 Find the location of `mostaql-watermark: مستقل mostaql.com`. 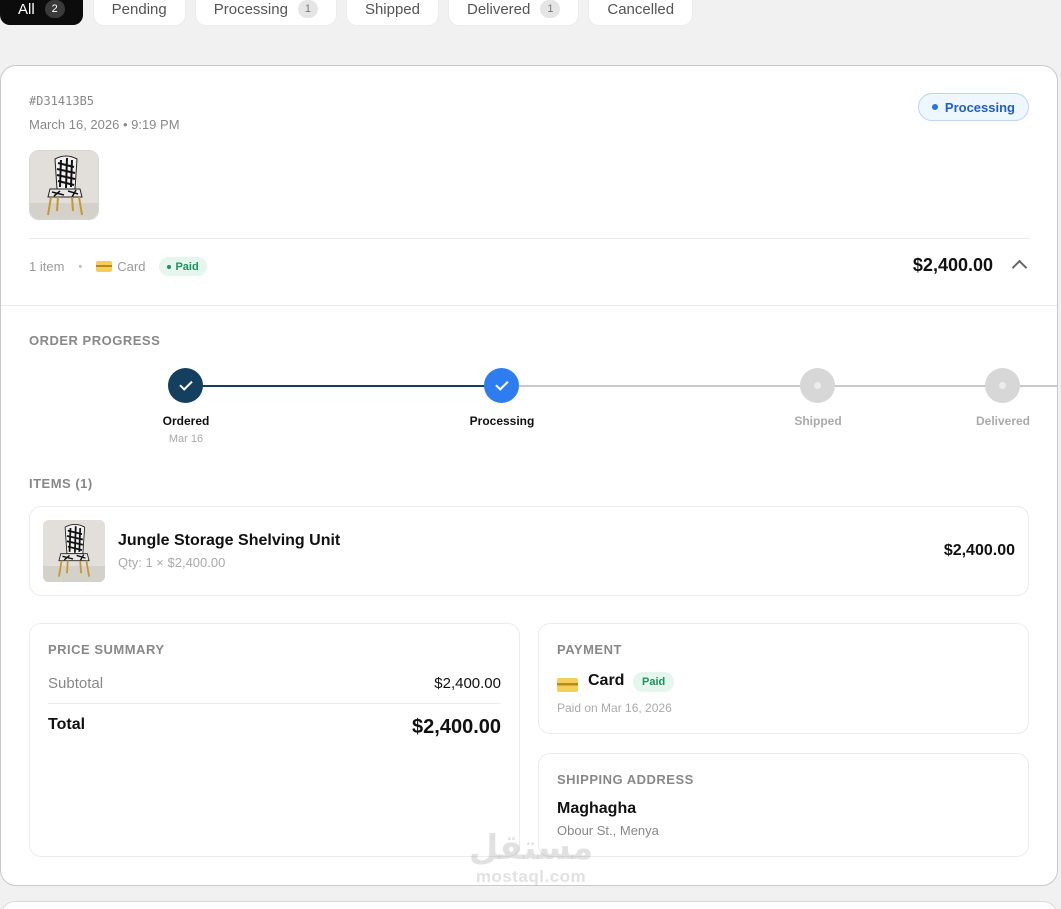

mostaql-watermark: مستقل mostaql.com is located at coordinates (531, 857).